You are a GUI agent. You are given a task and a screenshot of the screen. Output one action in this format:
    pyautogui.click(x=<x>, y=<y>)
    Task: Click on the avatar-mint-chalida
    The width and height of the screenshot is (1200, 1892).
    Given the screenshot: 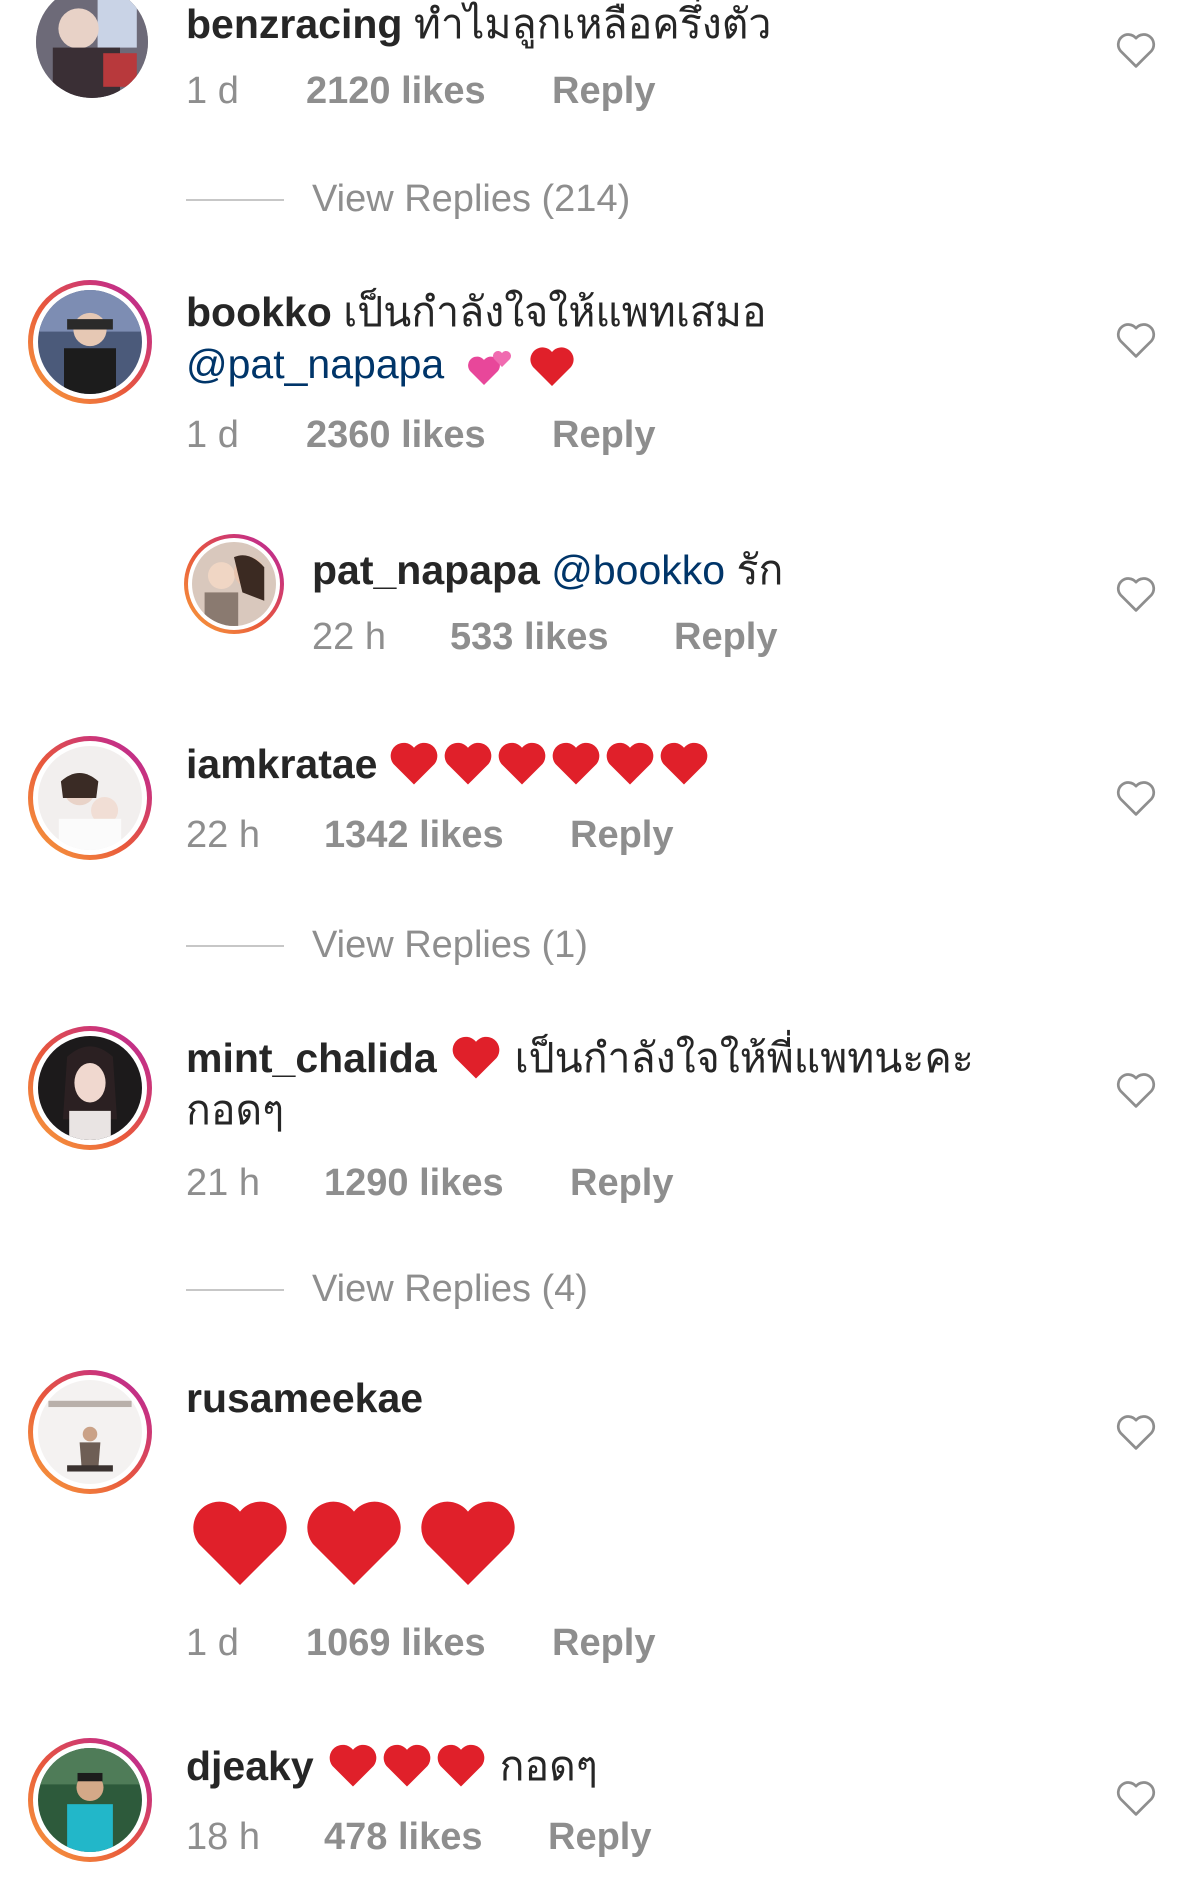 What is the action you would take?
    pyautogui.click(x=90, y=1088)
    